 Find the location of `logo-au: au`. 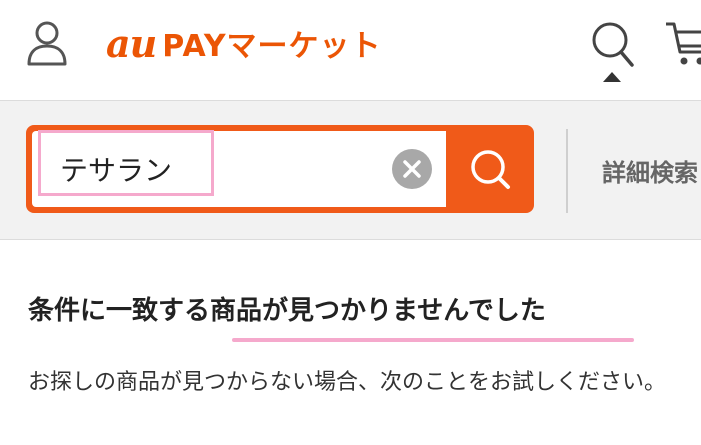

logo-au: au is located at coordinates (131, 43).